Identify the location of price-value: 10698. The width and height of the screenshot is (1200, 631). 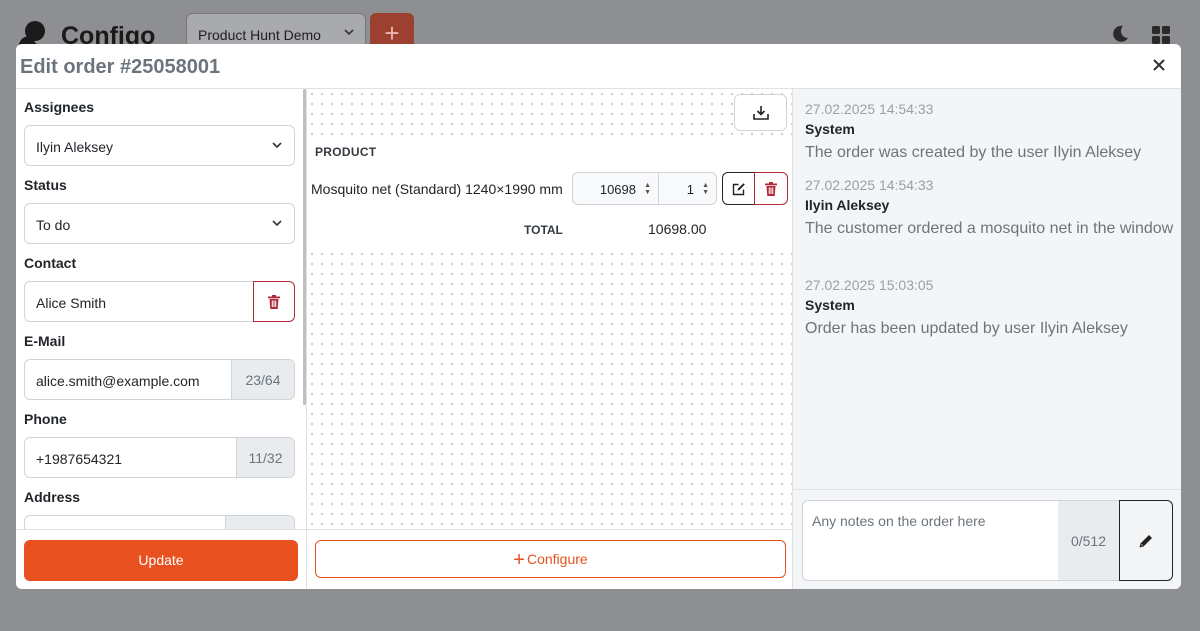
(617, 189).